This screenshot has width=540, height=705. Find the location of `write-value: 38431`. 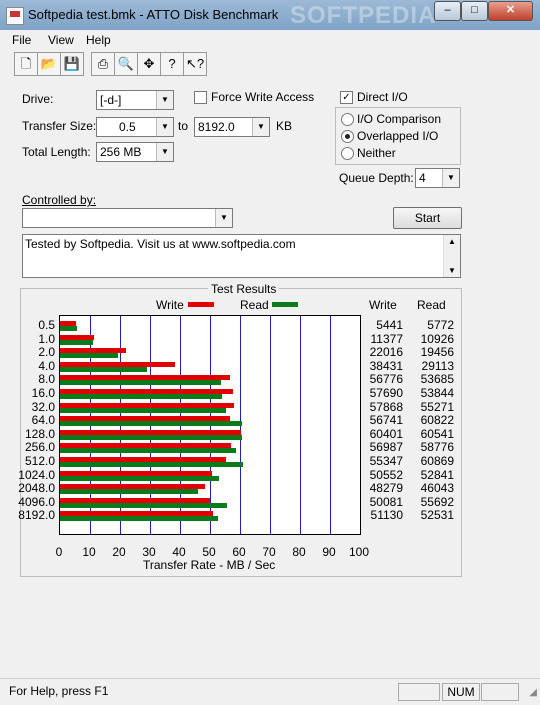

write-value: 38431 is located at coordinates (386, 365).